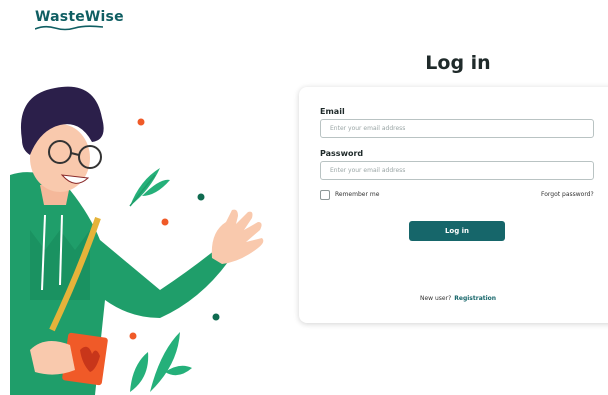  What do you see at coordinates (457, 170) in the screenshot?
I see `password-field` at bounding box center [457, 170].